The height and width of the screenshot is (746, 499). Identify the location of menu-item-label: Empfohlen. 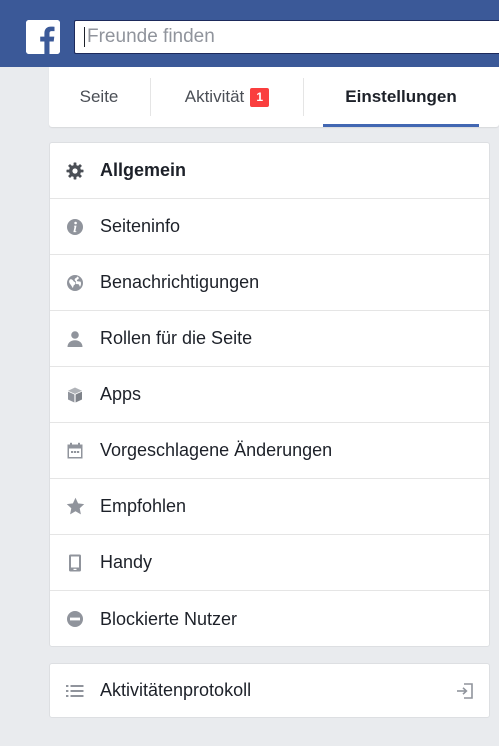
(143, 506).